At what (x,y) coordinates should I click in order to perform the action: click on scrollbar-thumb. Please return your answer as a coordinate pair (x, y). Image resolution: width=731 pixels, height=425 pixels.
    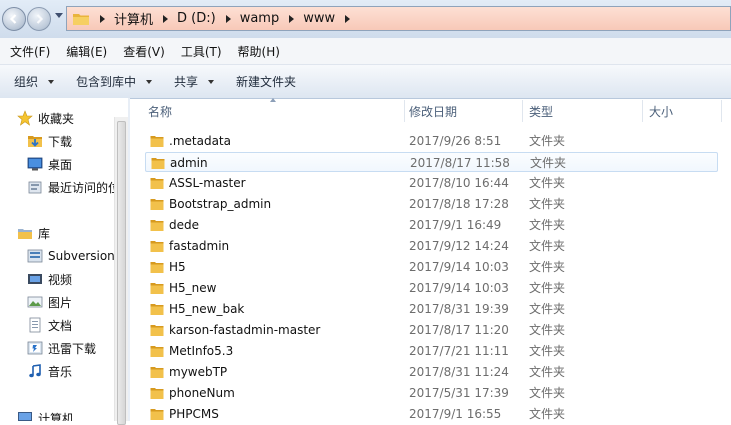
    Looking at the image, I should click on (121, 273).